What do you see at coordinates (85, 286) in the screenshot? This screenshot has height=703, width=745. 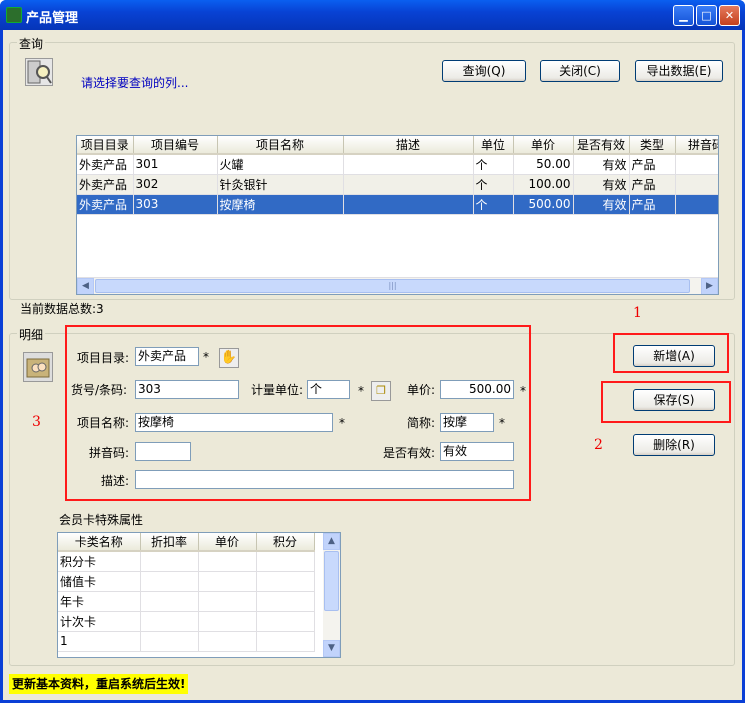 I see `scroll-left-icon: ◀` at bounding box center [85, 286].